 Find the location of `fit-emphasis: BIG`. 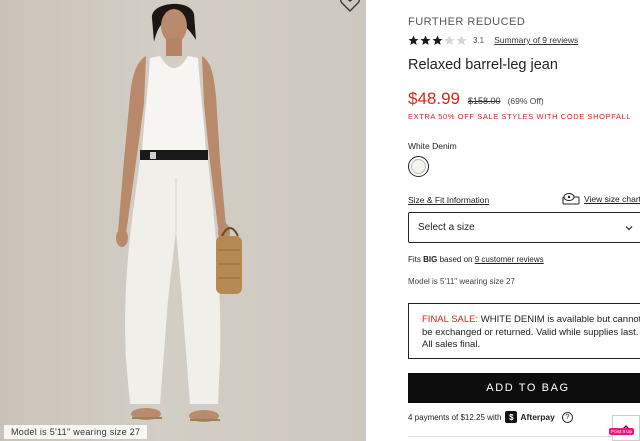

fit-emphasis: BIG is located at coordinates (430, 259).